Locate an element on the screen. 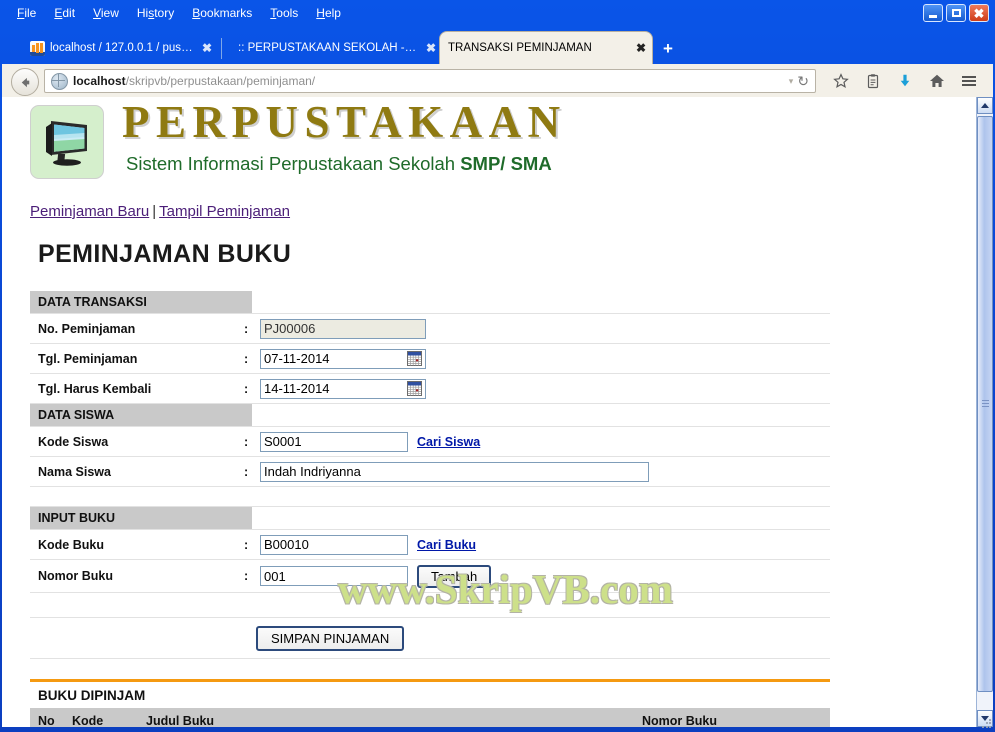  cari-siswa-link: Cari Siswa is located at coordinates (448, 442).